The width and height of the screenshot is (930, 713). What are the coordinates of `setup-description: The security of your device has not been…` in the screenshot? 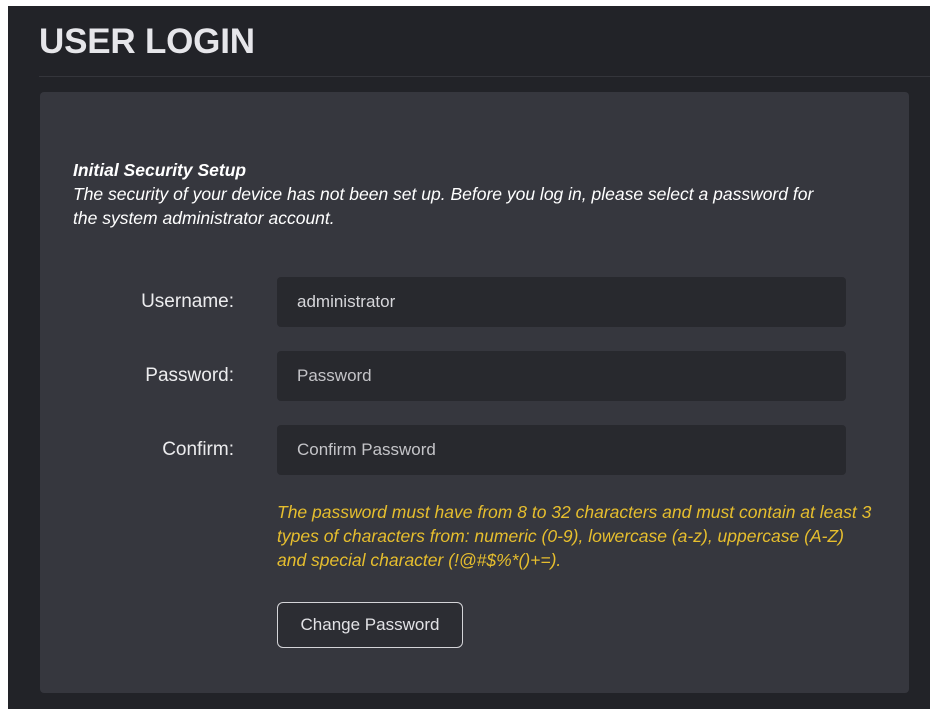 It's located at (443, 206).